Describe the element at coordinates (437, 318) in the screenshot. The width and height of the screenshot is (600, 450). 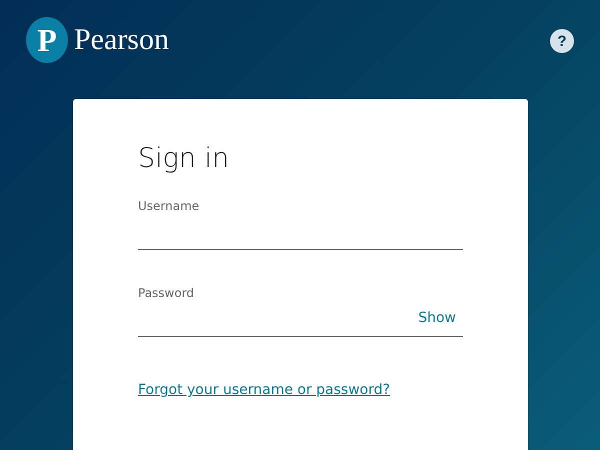
I see `show-password-link: Show` at that location.